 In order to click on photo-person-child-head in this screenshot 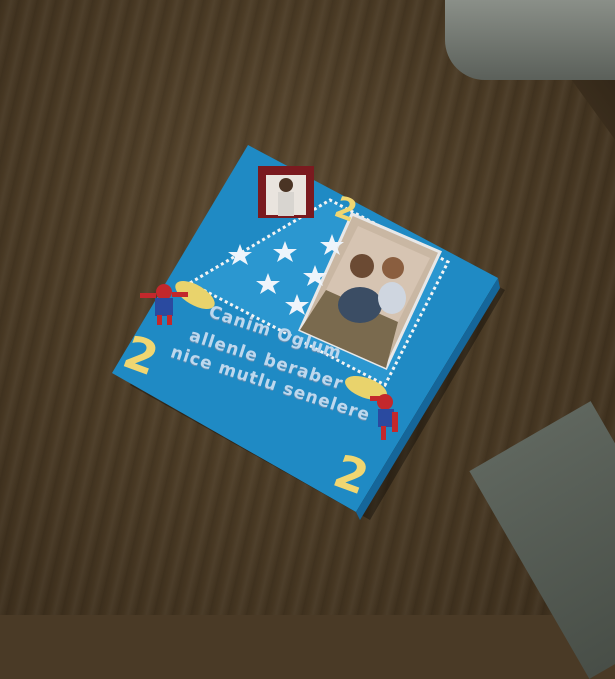, I will do `click(393, 268)`.